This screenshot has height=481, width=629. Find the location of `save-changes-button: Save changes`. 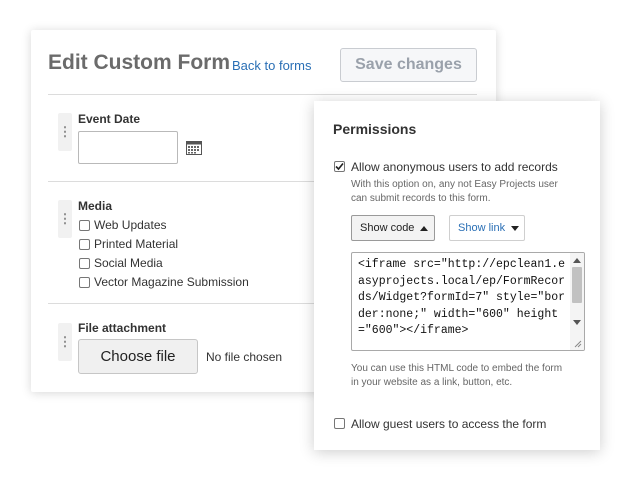

save-changes-button: Save changes is located at coordinates (408, 65).